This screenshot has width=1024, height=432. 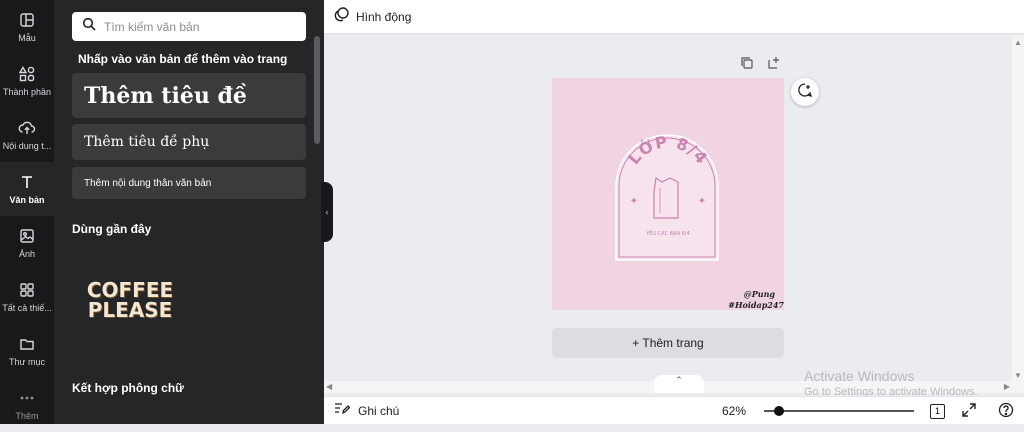 I want to click on design-small-text: YÊU CÁC BẠN 8/4, so click(x=667, y=233).